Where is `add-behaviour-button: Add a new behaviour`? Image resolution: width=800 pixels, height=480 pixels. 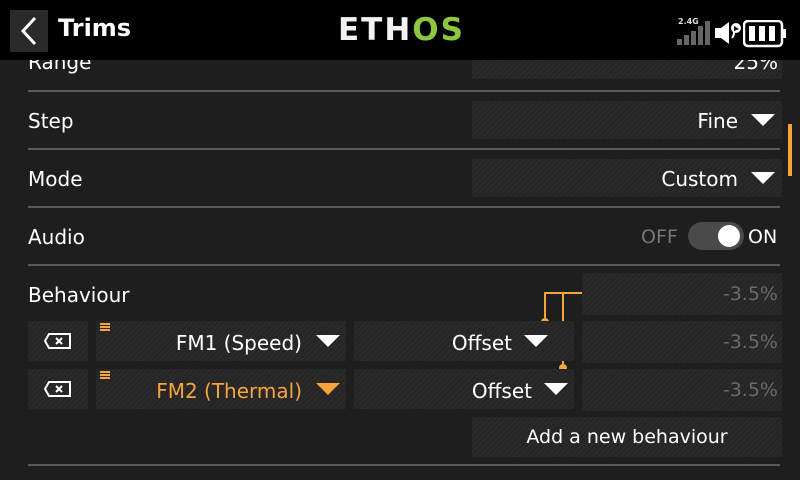 add-behaviour-button: Add a new behaviour is located at coordinates (627, 437).